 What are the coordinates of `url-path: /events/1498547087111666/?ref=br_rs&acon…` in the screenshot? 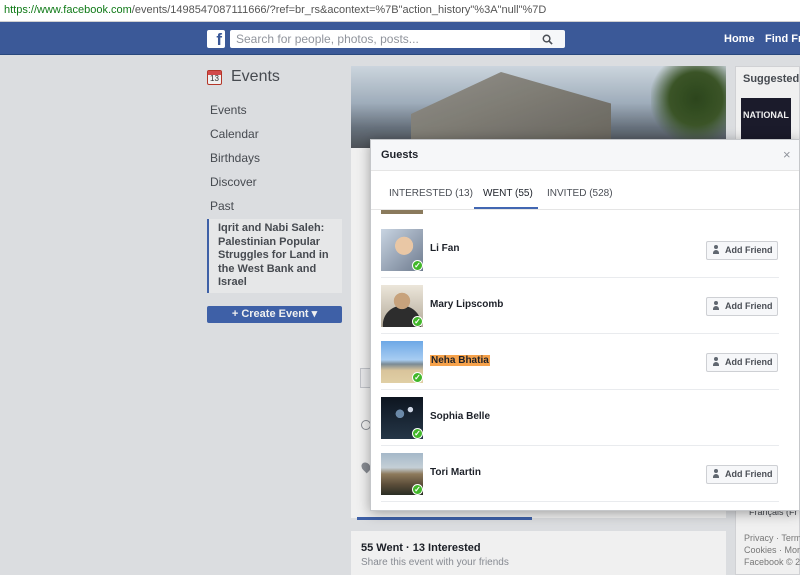 It's located at (339, 10).